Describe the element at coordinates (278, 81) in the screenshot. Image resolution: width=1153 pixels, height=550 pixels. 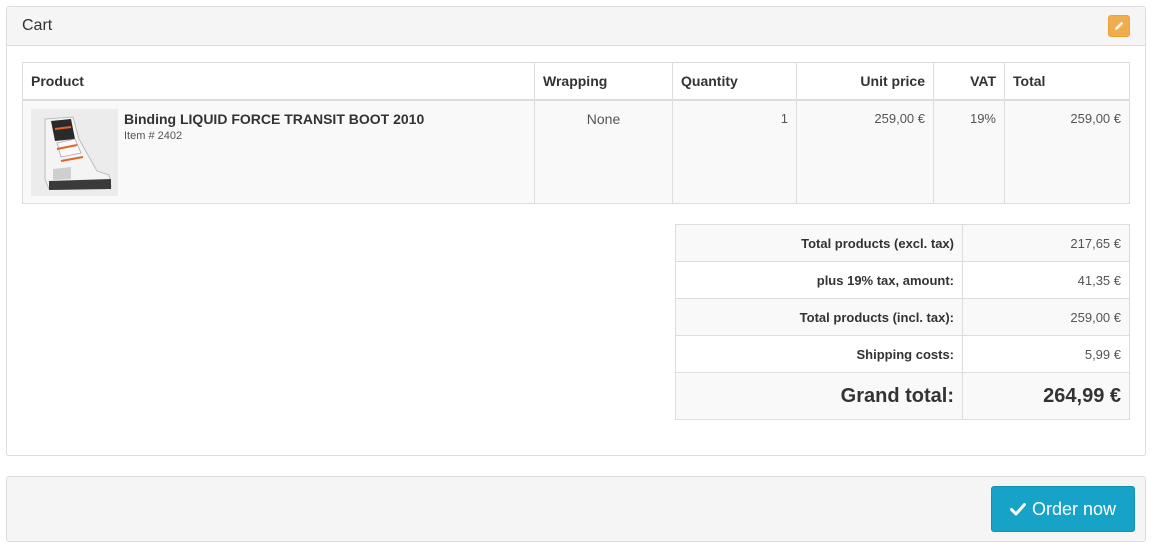
I see `col-product: Product` at that location.